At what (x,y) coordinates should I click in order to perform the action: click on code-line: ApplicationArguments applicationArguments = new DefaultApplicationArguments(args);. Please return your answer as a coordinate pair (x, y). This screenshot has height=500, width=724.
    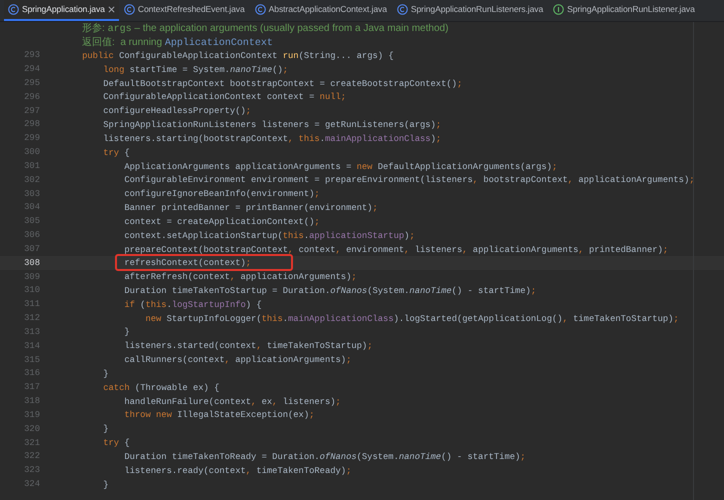
    Looking at the image, I should click on (340, 166).